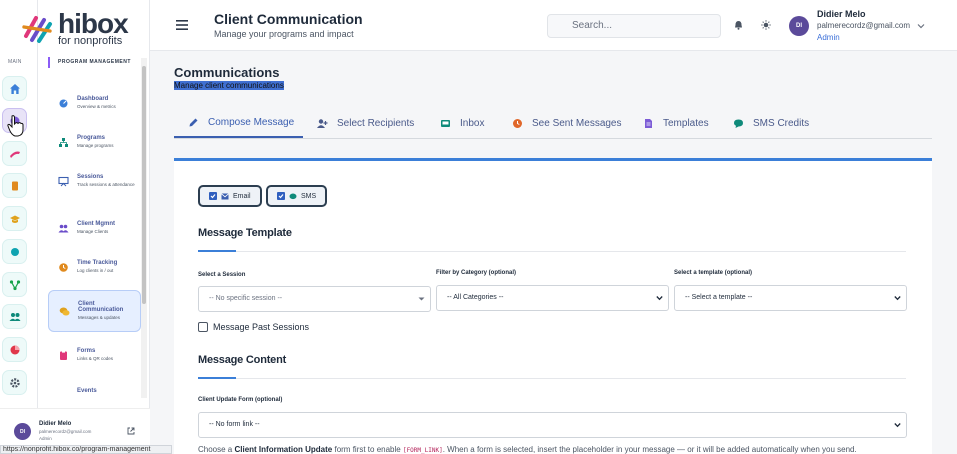 This screenshot has width=957, height=454. I want to click on past-sessions-checkbox, so click(203, 327).